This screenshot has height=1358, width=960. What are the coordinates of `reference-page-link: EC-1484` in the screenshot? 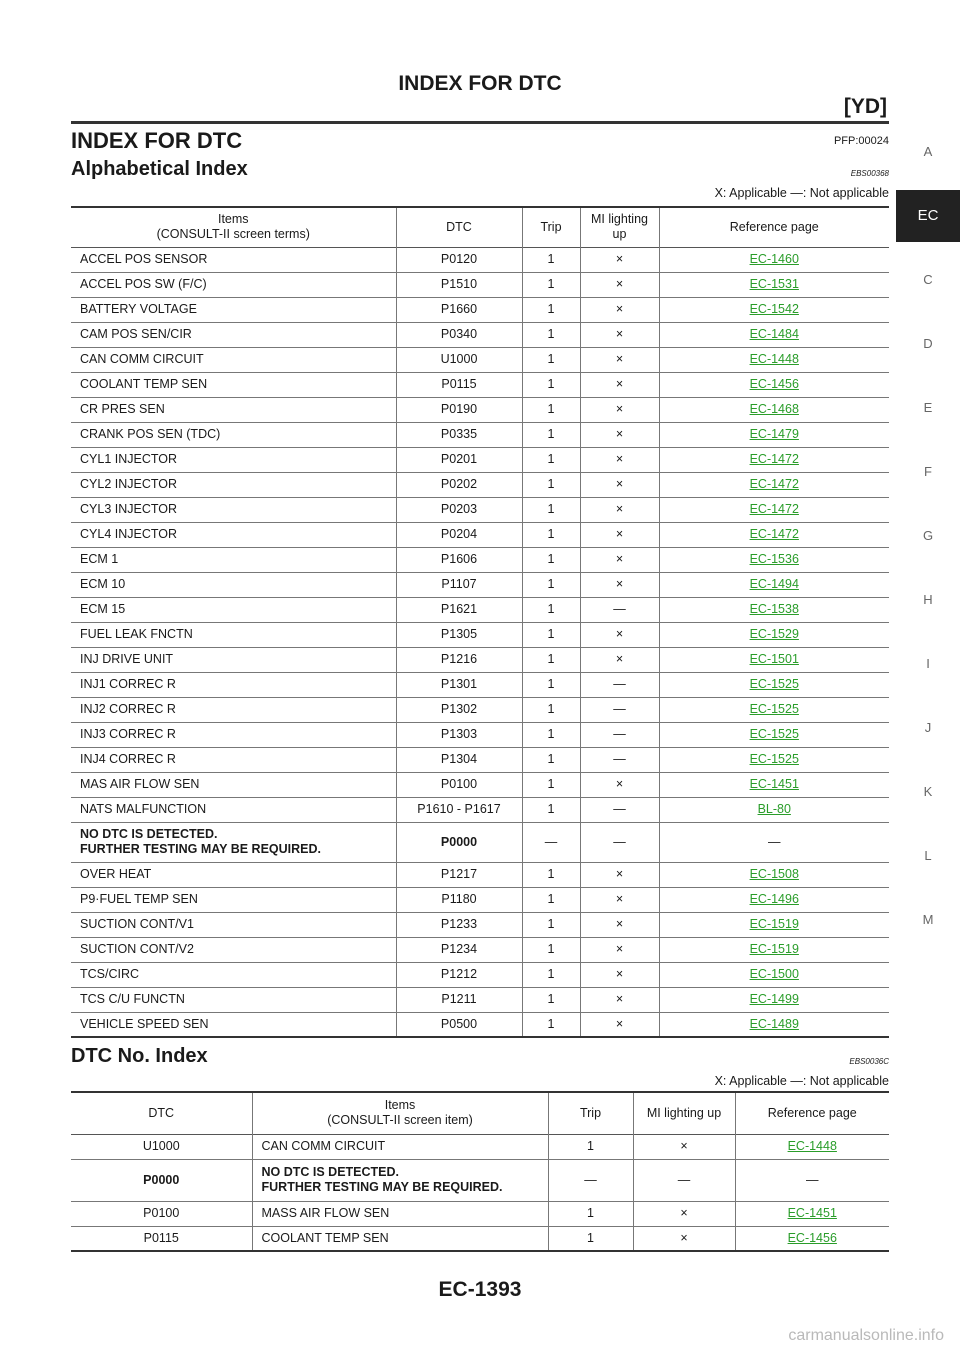 It's located at (774, 334).